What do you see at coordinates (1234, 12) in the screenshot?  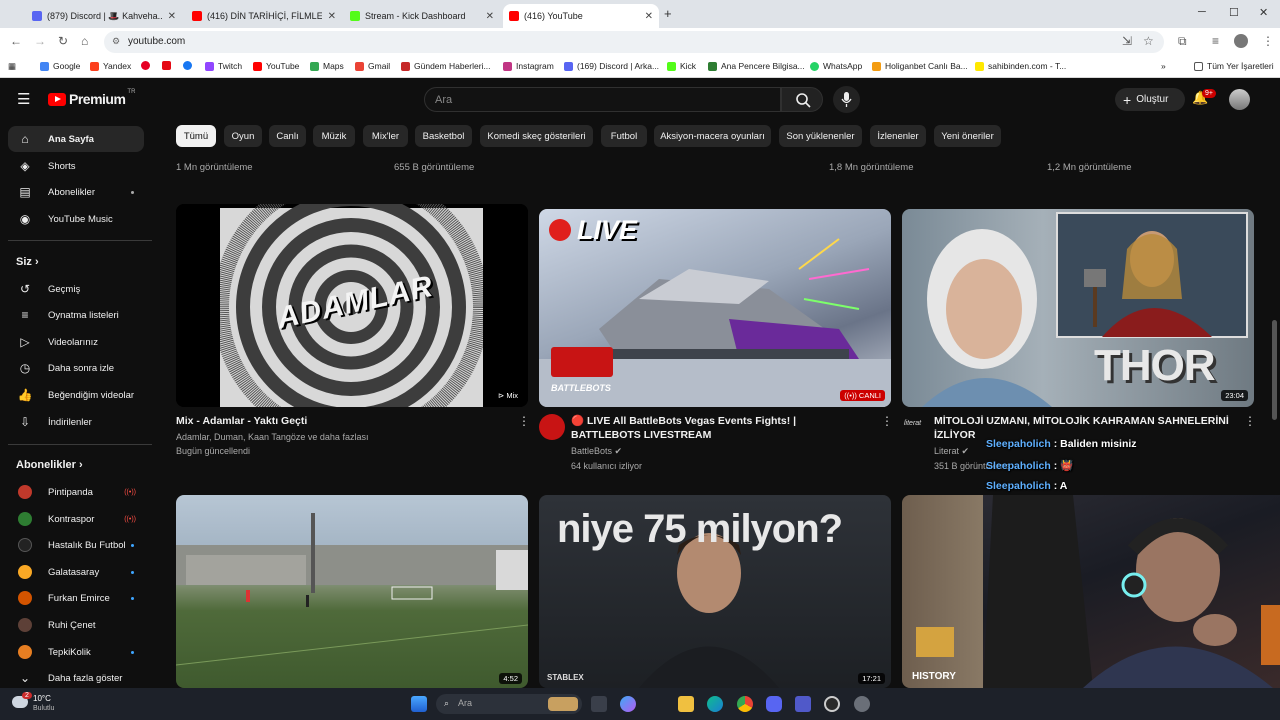 I see `maximize-icon: ☐` at bounding box center [1234, 12].